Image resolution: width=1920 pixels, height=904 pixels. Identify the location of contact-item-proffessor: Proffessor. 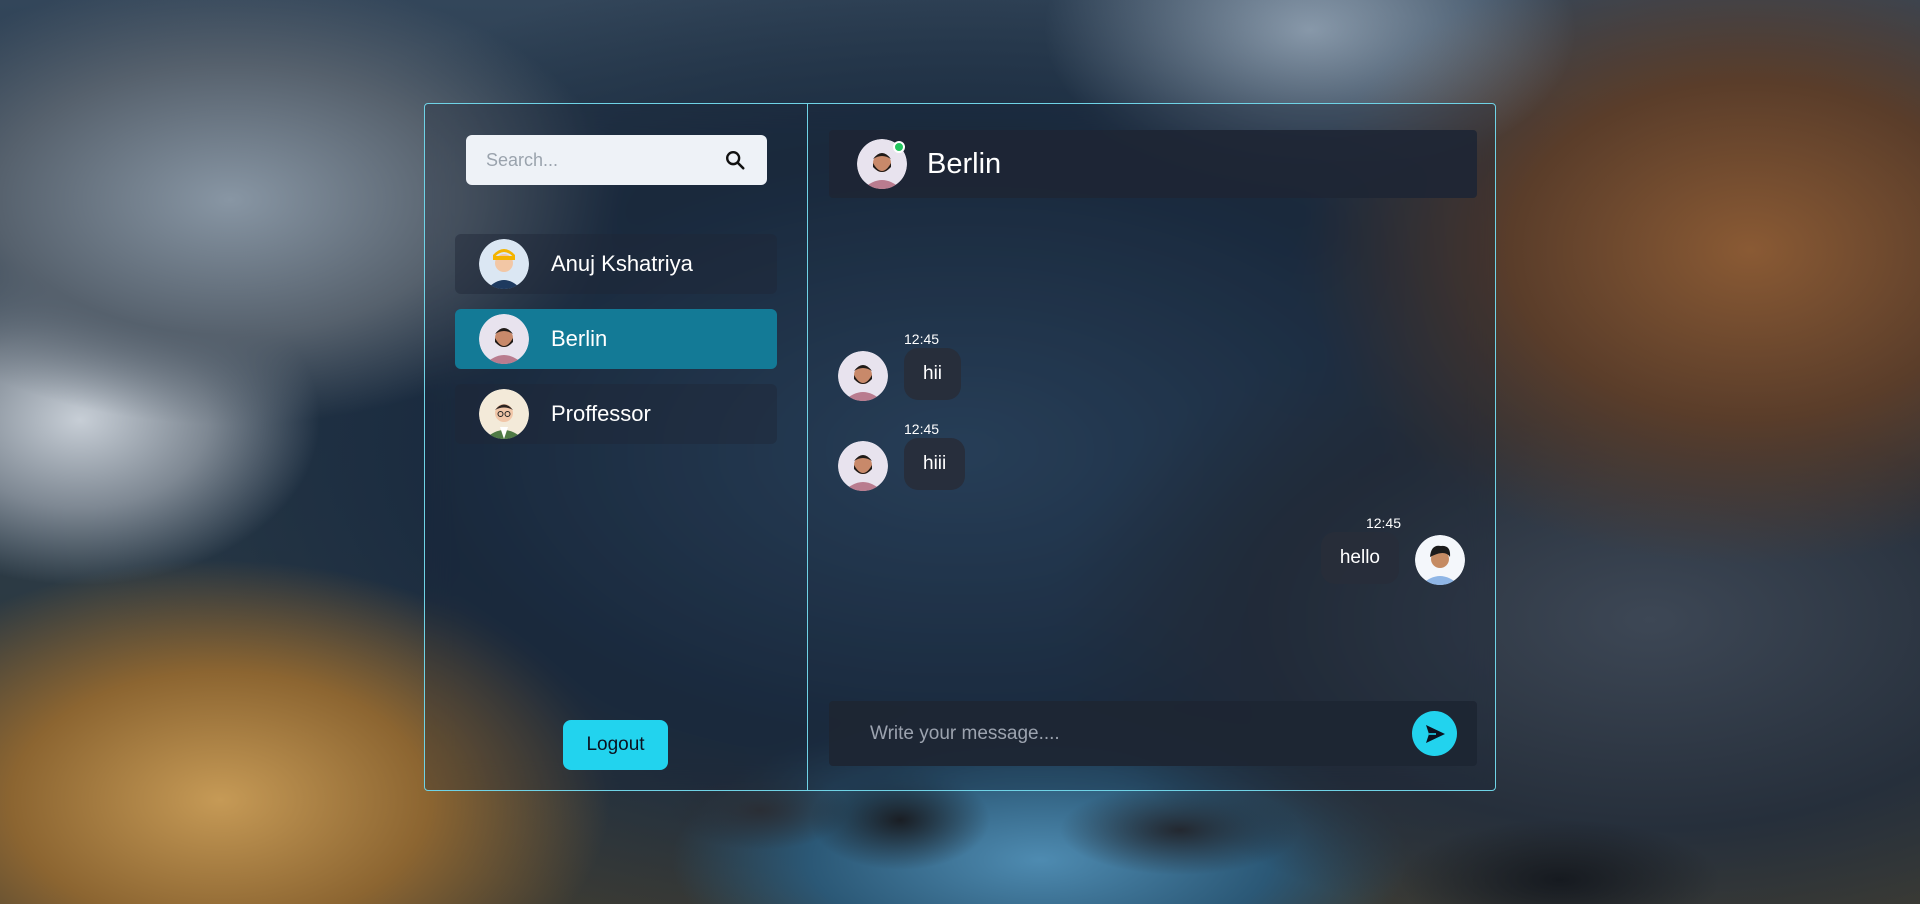
(616, 414).